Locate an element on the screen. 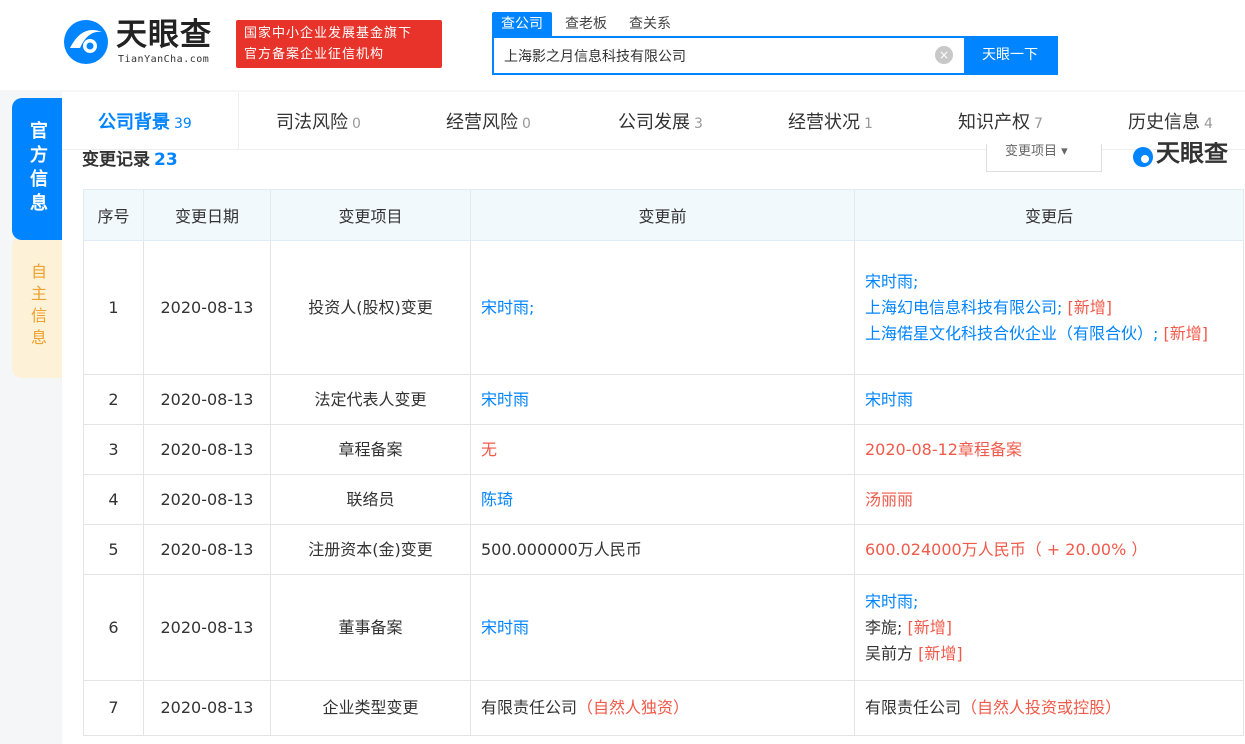  before-segment: 无 is located at coordinates (489, 449).